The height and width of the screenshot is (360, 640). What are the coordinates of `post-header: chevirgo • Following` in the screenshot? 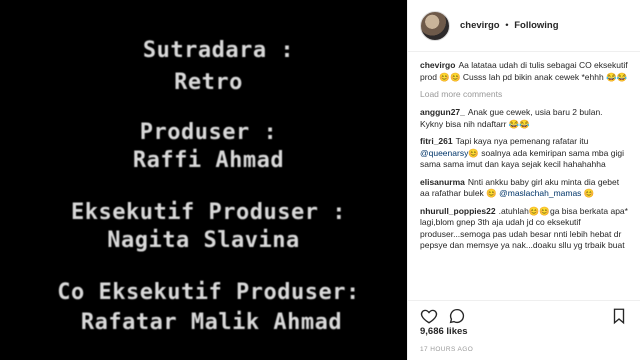 It's located at (524, 26).